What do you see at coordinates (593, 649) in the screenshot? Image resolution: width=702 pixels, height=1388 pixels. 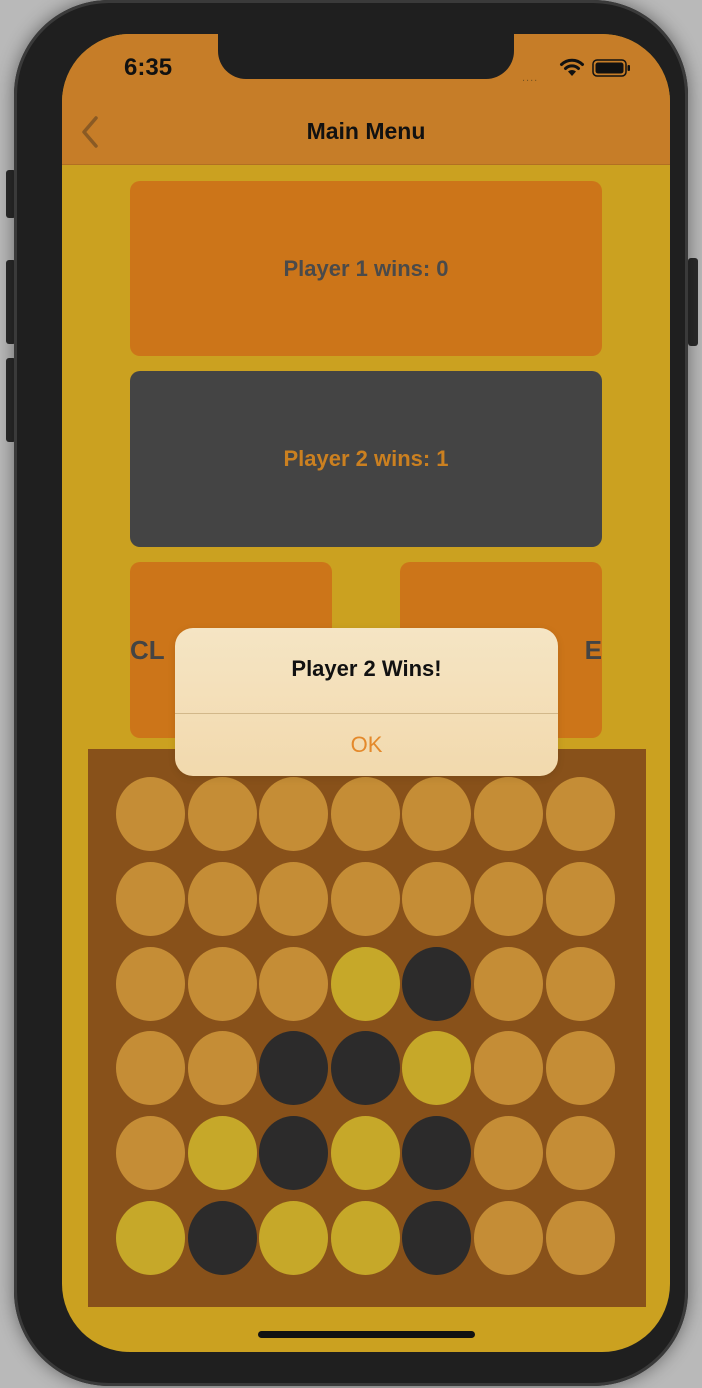 I see `new-game-button-label: E` at bounding box center [593, 649].